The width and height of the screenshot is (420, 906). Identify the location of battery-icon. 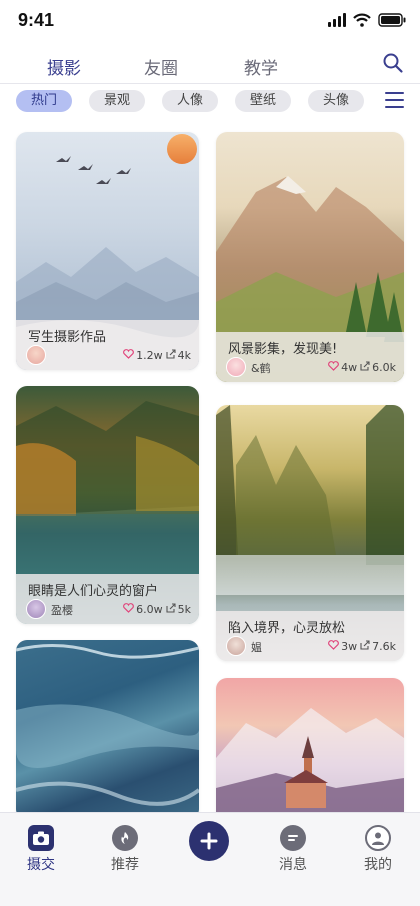
(392, 20).